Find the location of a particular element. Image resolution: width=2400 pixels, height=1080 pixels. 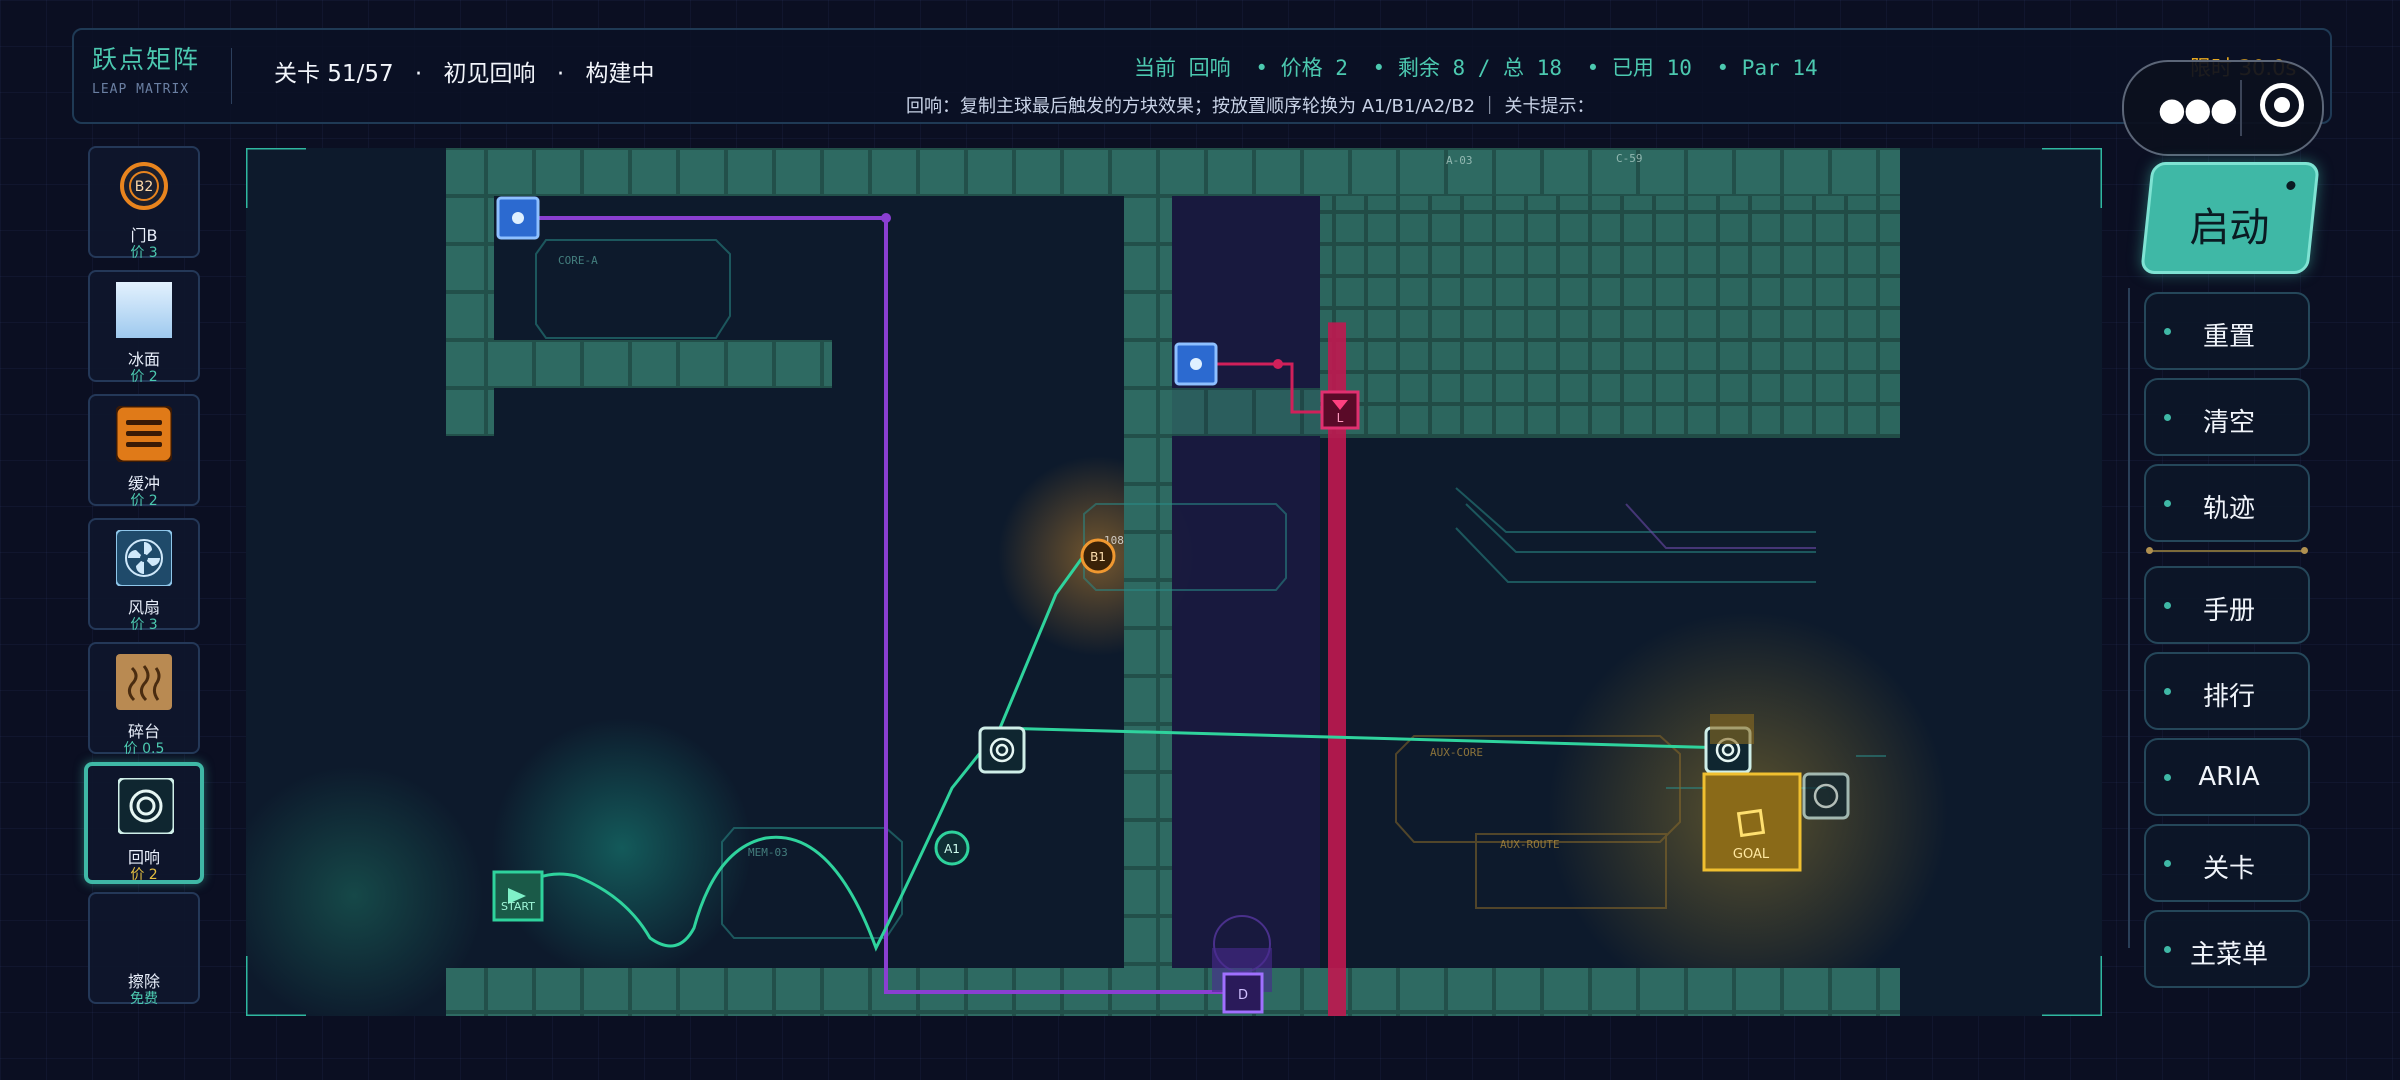

palette-item-fan: 风扇 价 3 is located at coordinates (144, 575).